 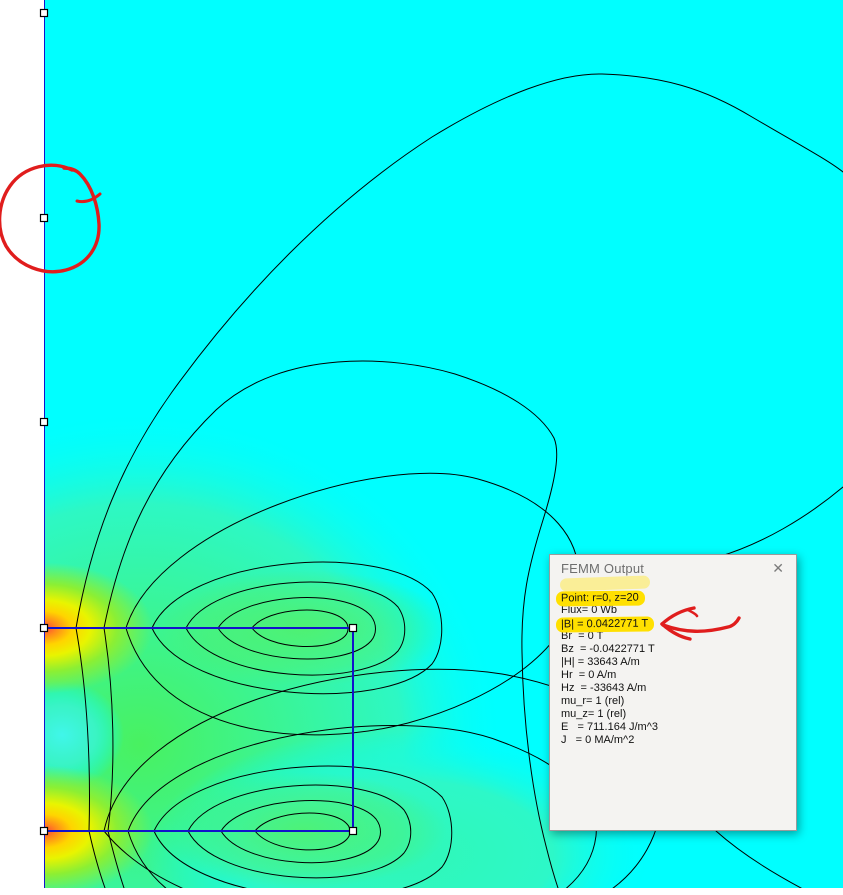 I want to click on window-title: FEMM Output, so click(x=603, y=568).